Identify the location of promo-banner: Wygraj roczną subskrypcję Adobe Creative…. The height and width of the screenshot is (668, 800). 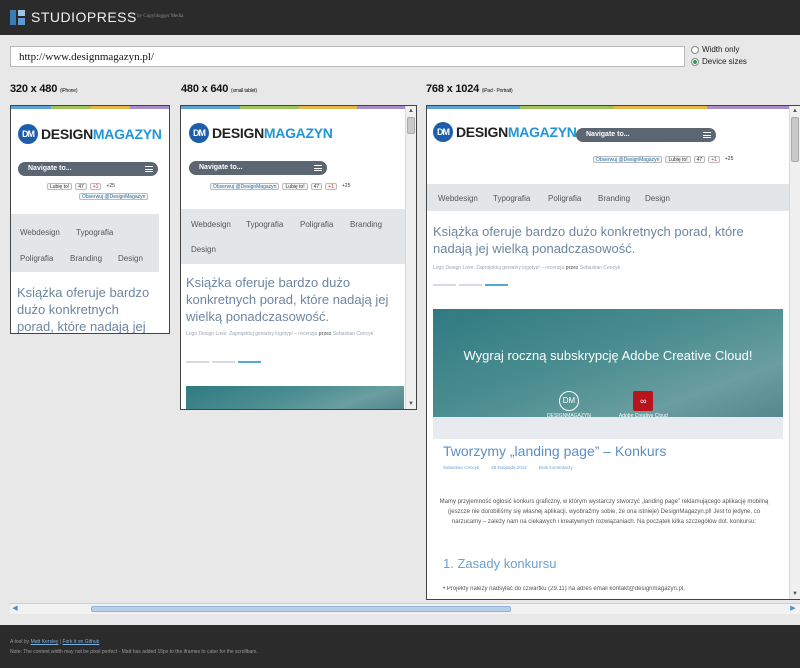
(608, 374).